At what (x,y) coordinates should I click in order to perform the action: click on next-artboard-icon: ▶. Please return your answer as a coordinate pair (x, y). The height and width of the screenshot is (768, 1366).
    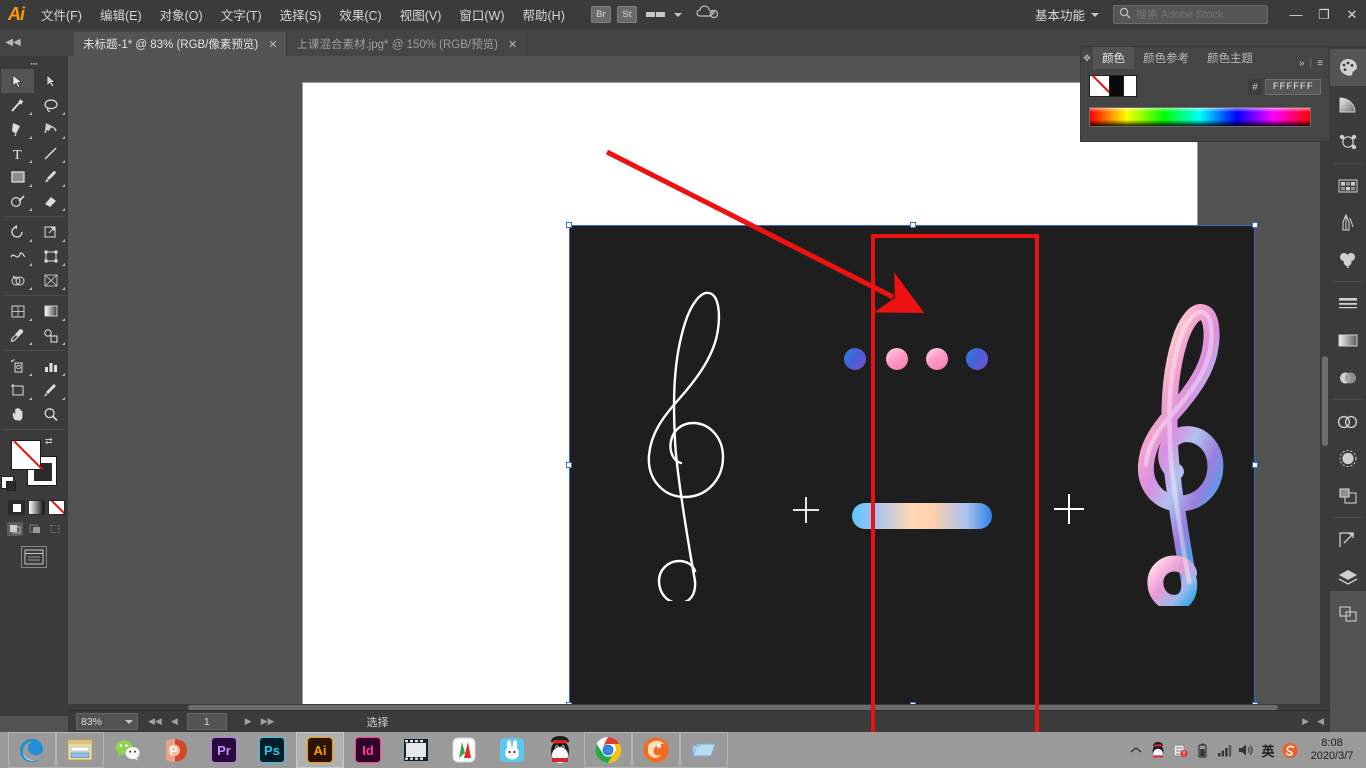
    Looking at the image, I should click on (248, 721).